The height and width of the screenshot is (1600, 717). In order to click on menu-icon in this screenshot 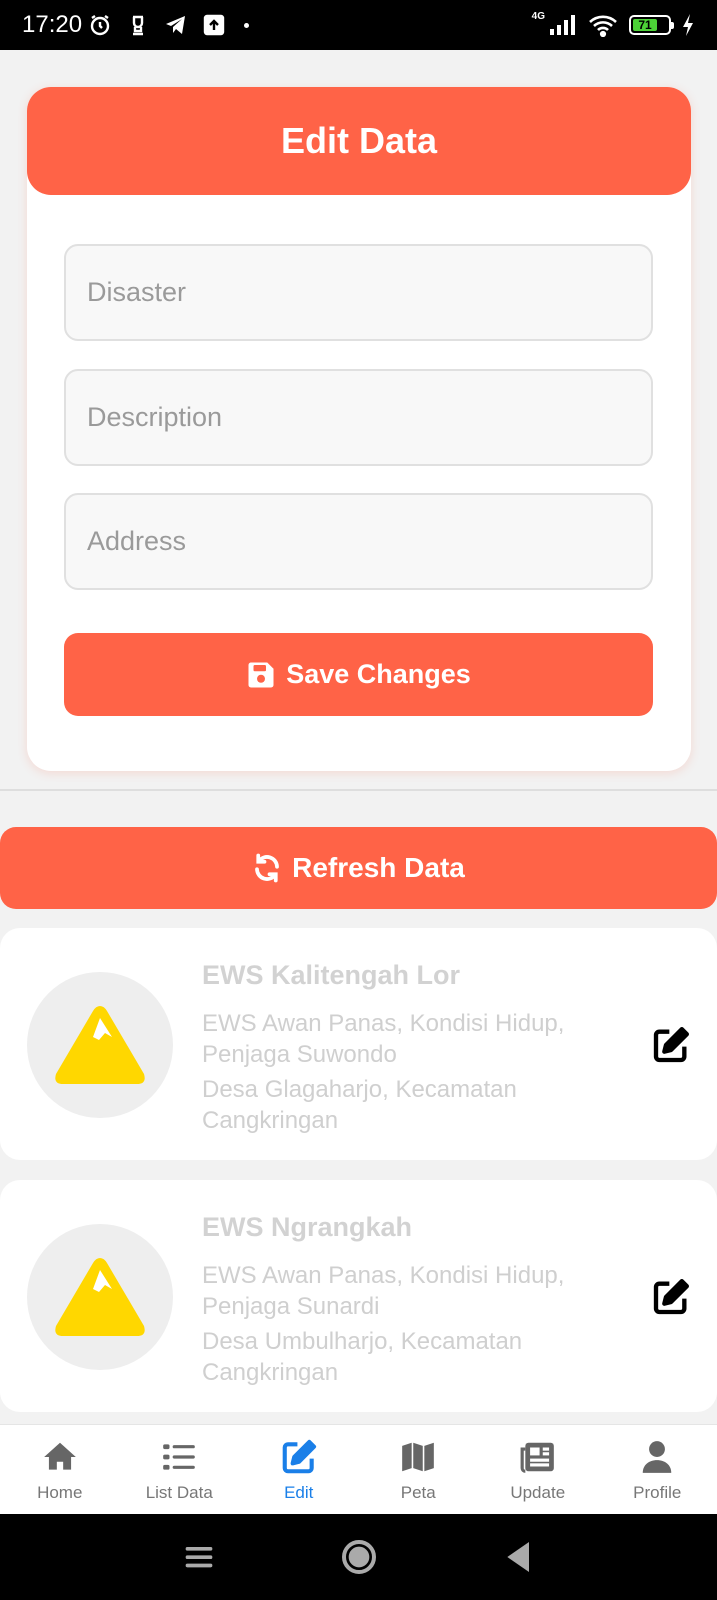, I will do `click(199, 1557)`.